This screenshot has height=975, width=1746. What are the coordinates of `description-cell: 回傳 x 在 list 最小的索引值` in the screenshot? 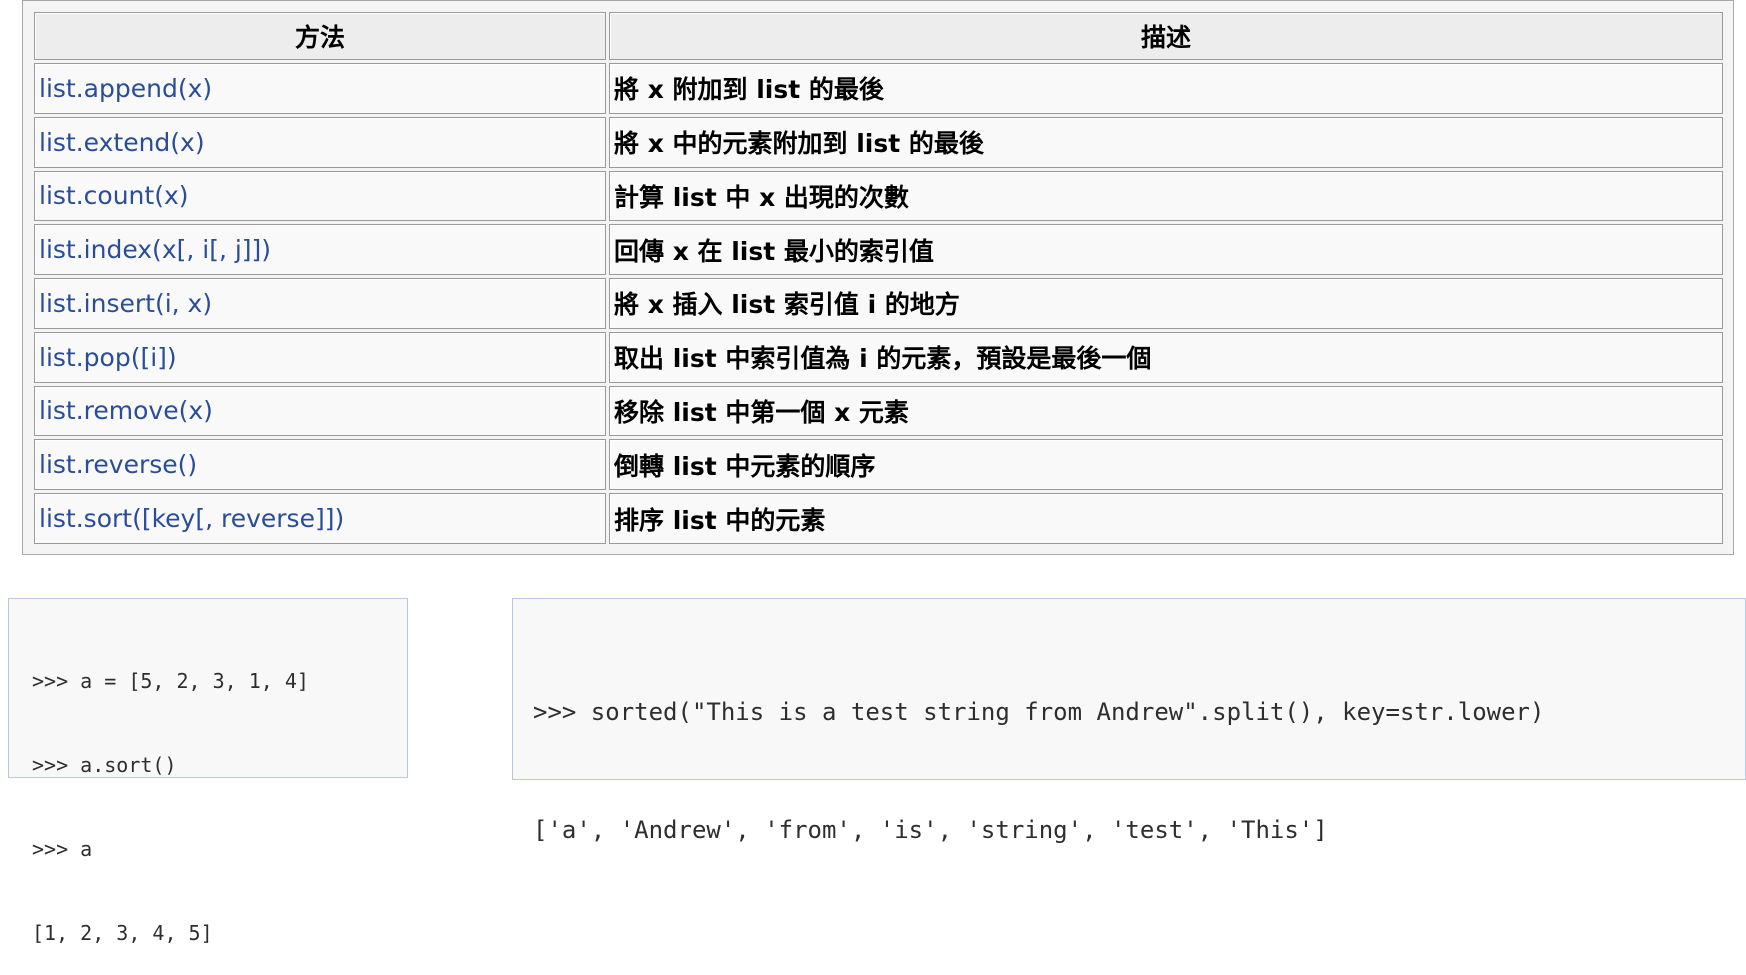 It's located at (1166, 250).